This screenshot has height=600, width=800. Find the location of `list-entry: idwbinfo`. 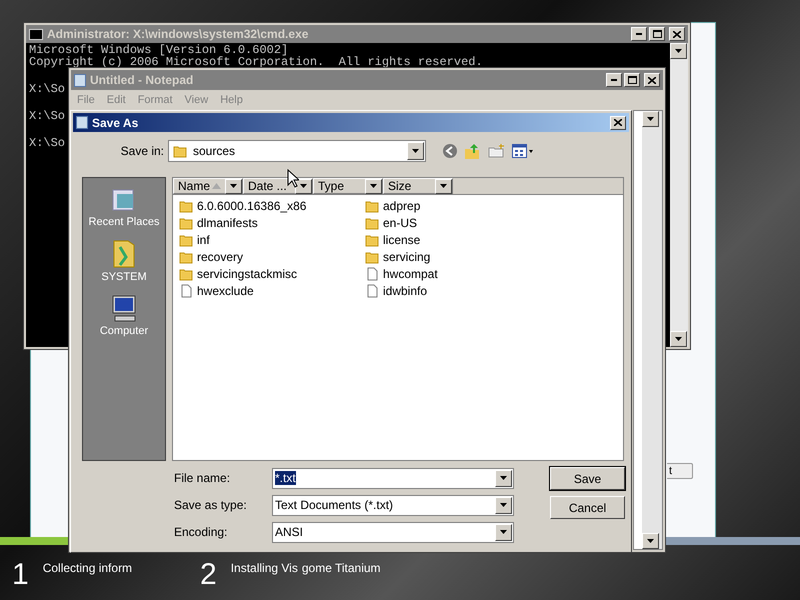

list-entry: idwbinfo is located at coordinates (396, 290).